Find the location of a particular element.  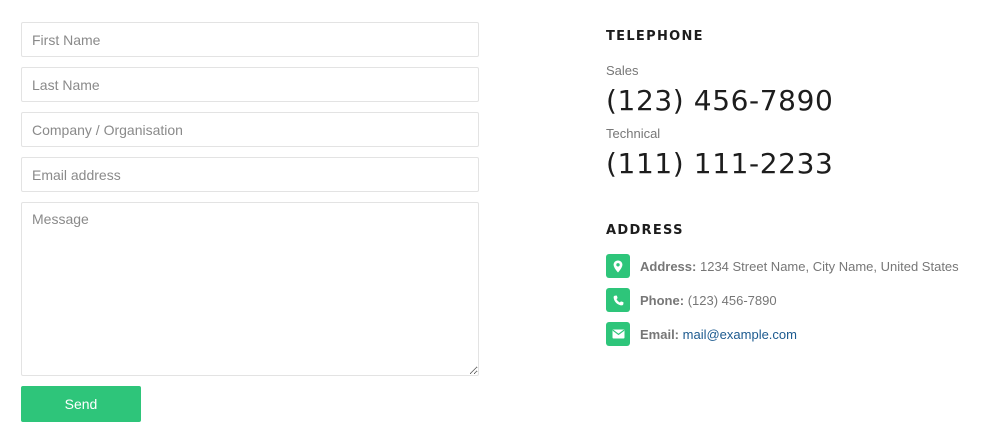

send-button: Send is located at coordinates (81, 404).